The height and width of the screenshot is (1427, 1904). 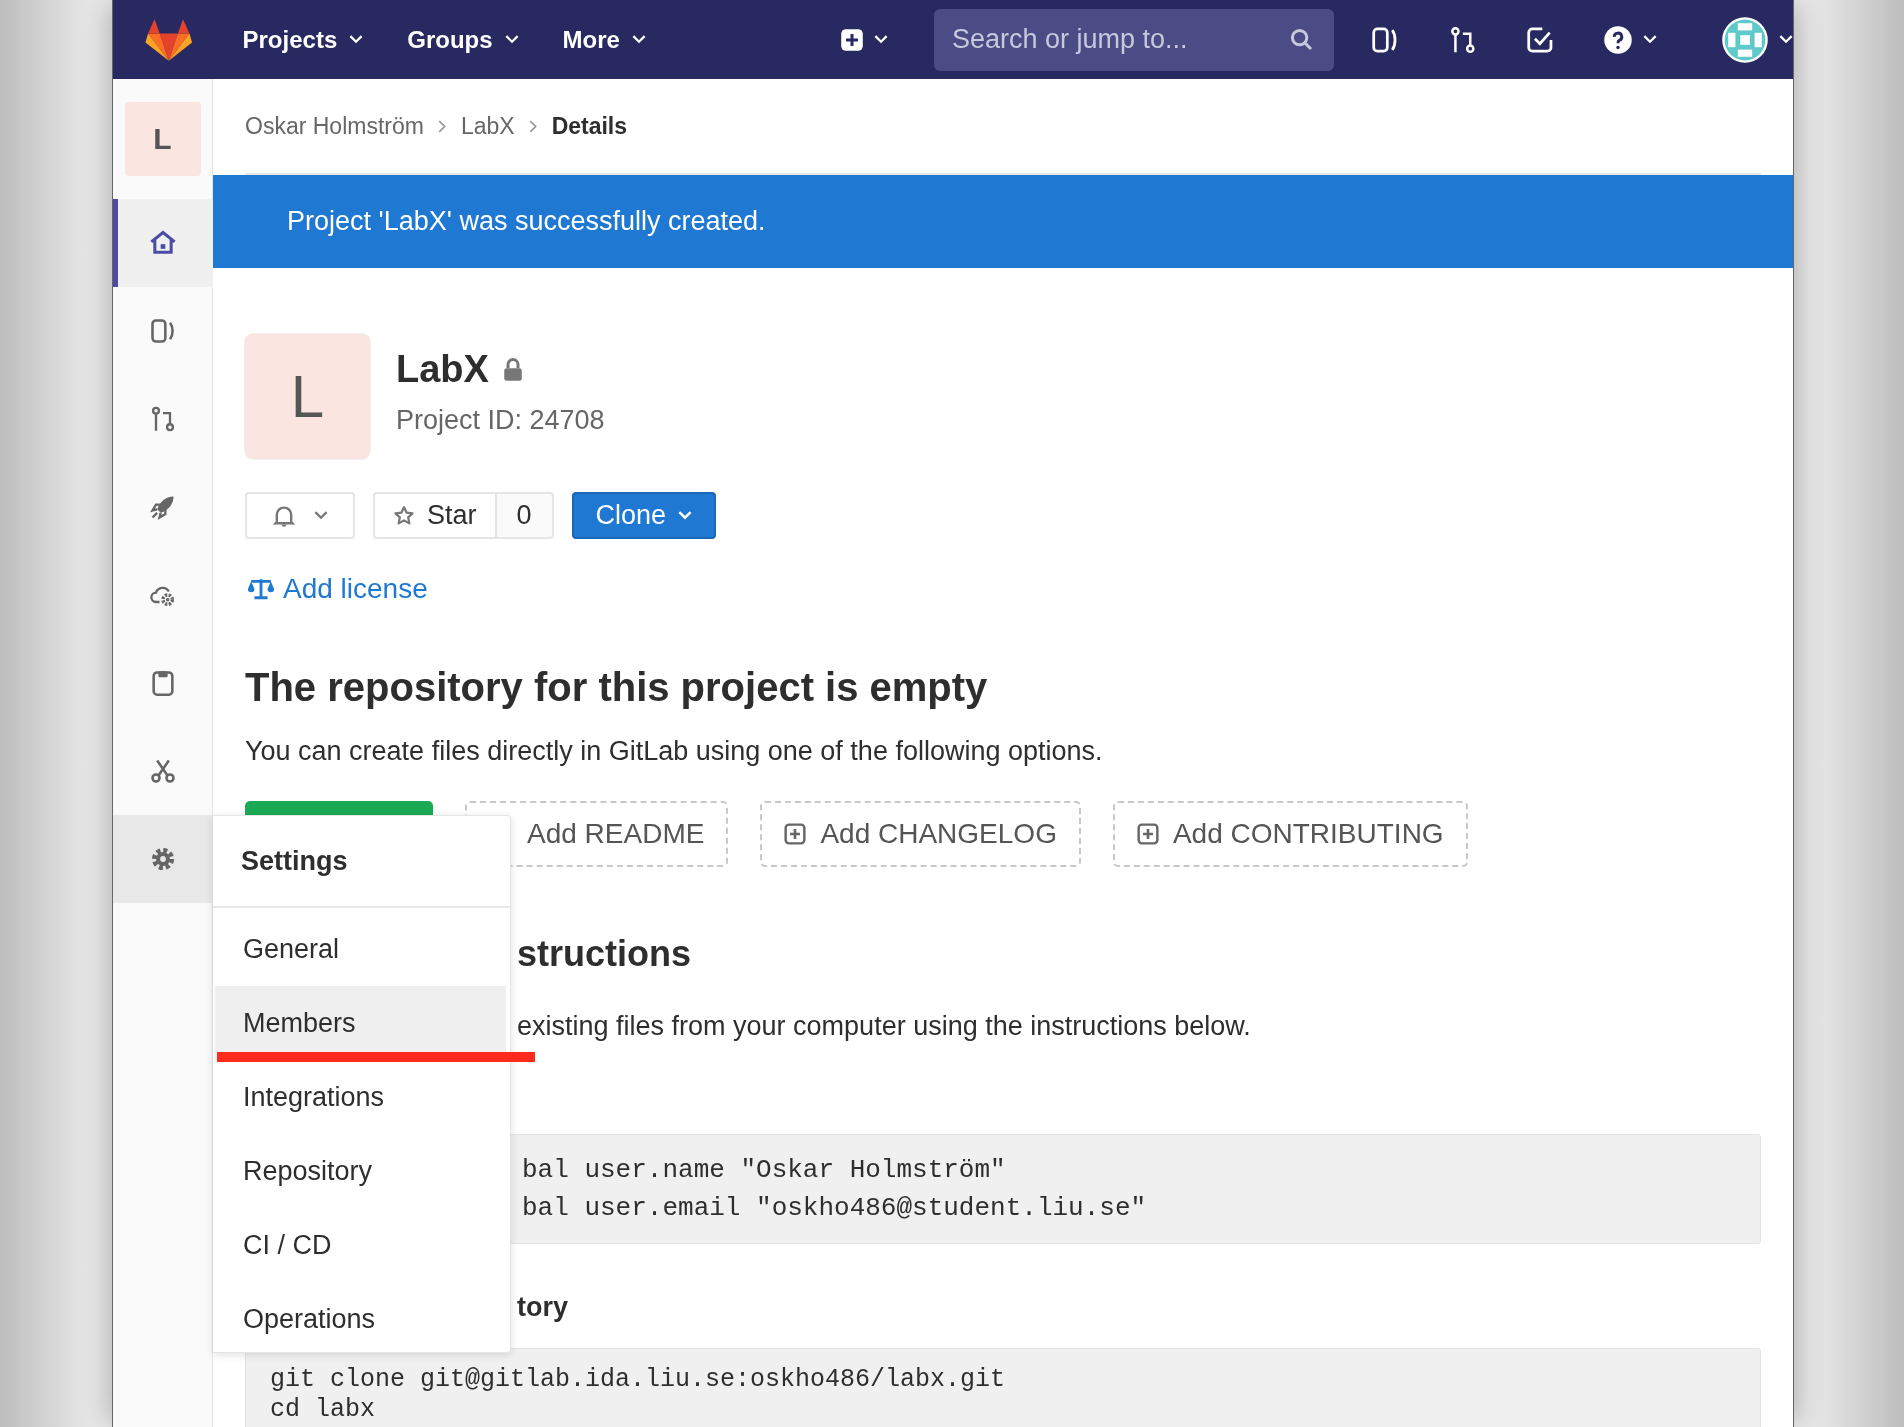 What do you see at coordinates (526, 221) in the screenshot?
I see `flash-message: Project 'LabX' was successfully created.` at bounding box center [526, 221].